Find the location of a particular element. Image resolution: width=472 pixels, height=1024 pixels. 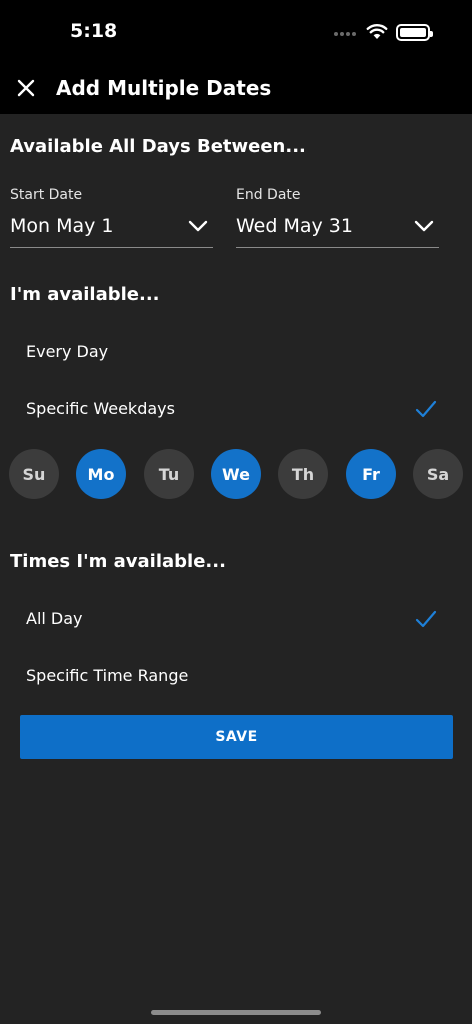

option-label: Specific Time Range is located at coordinates (107, 675).